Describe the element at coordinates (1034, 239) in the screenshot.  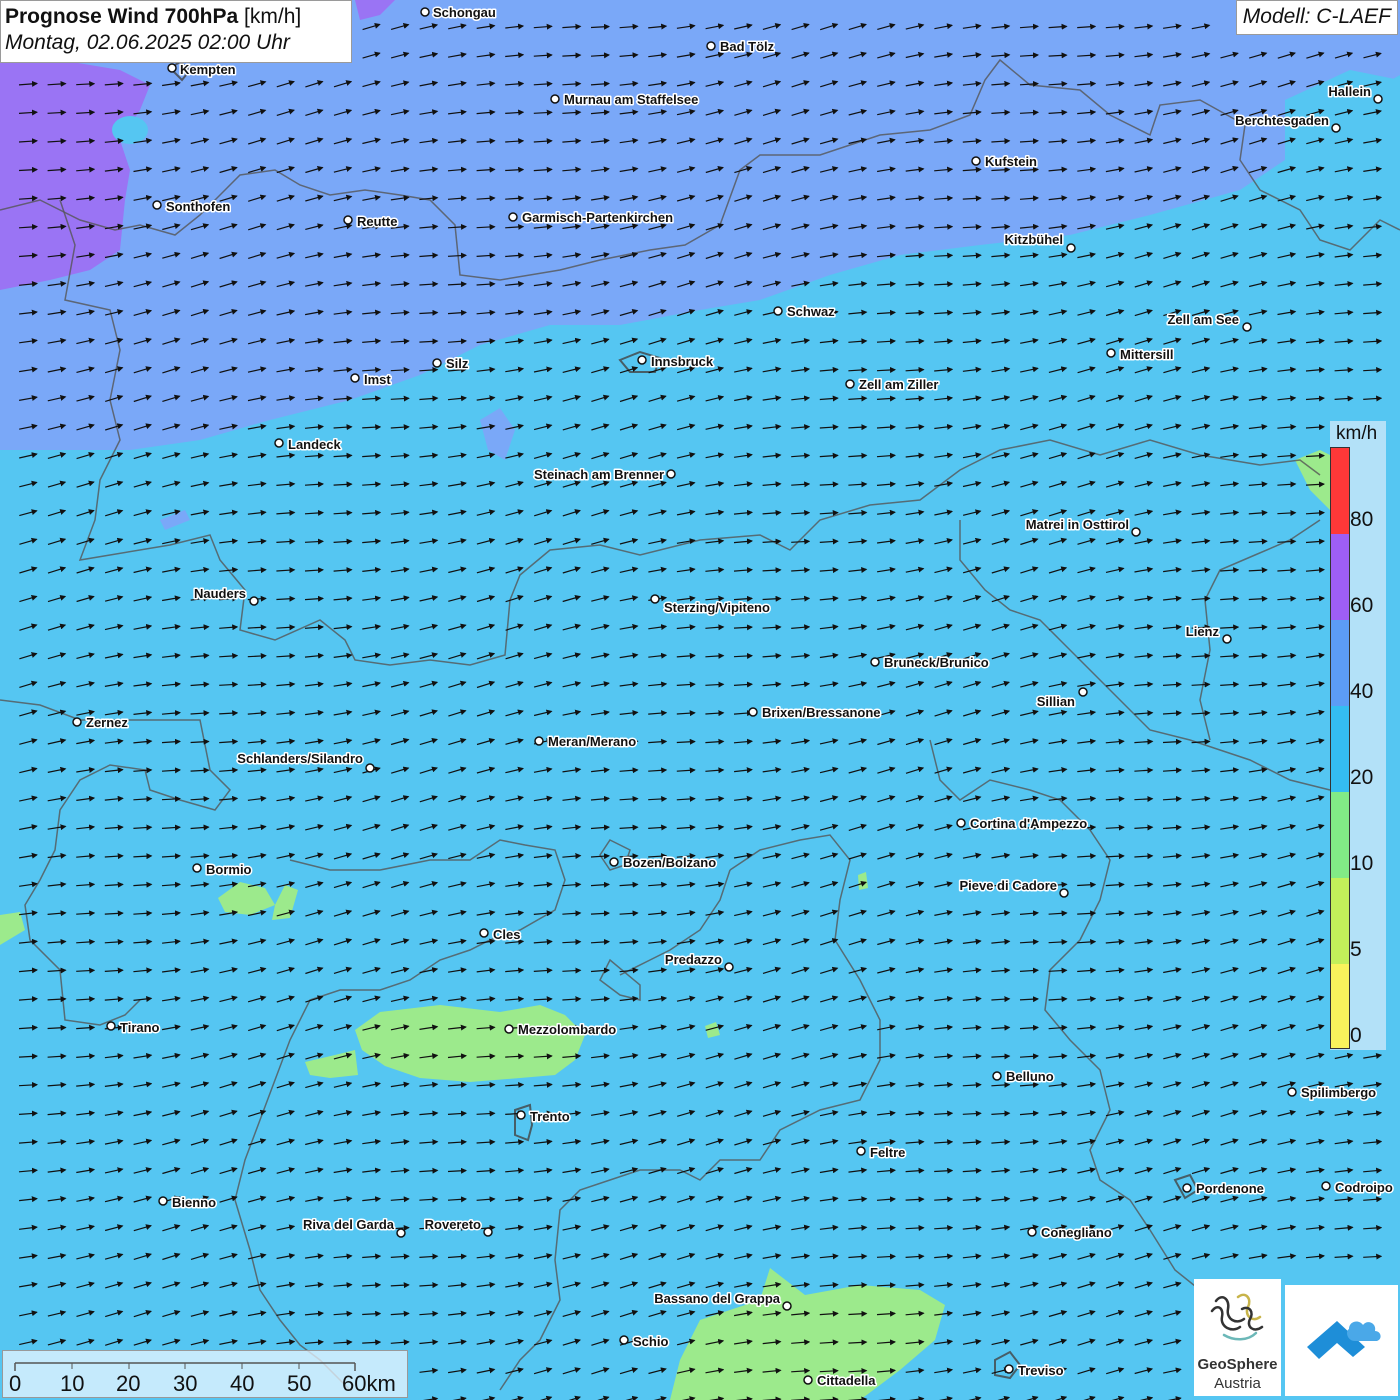
I see `city-label: Kitzbühel` at that location.